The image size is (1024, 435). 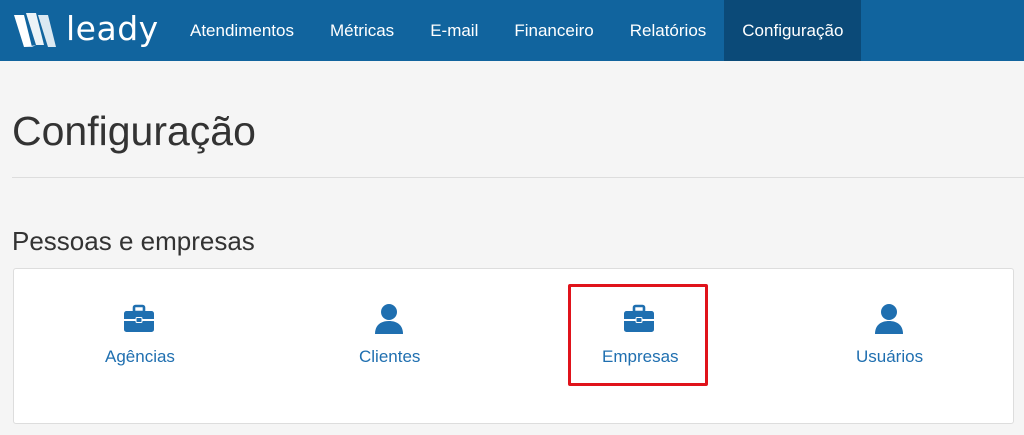 What do you see at coordinates (553, 30) in the screenshot?
I see `nav-item-financeiro: Financeiro` at bounding box center [553, 30].